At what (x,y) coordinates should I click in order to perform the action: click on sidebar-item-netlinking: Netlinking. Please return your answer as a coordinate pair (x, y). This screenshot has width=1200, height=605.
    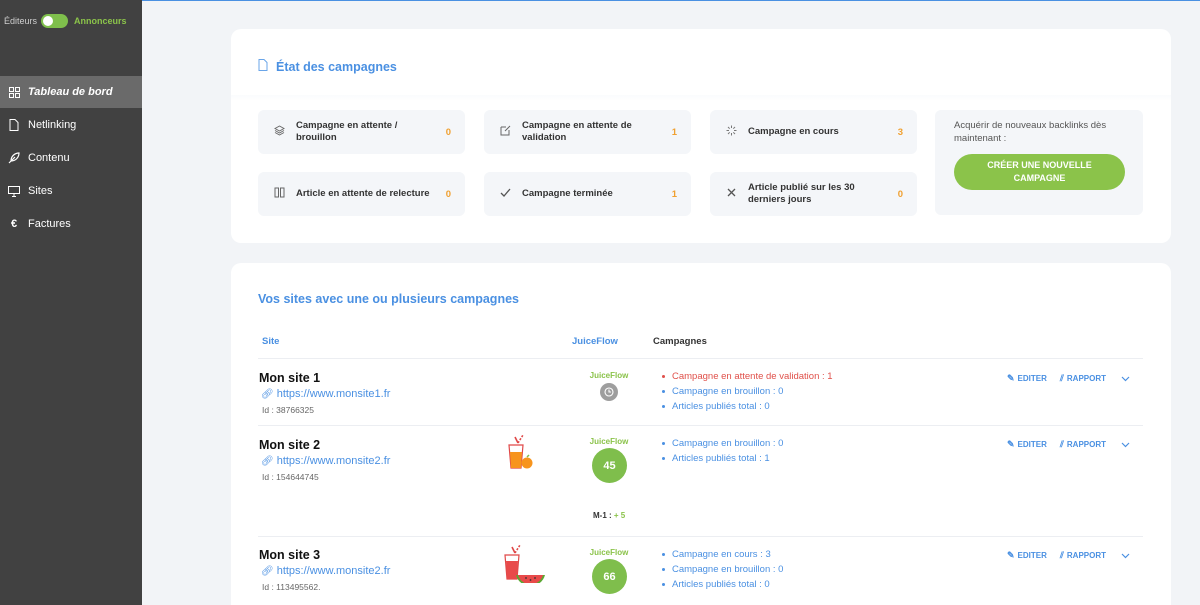
    Looking at the image, I should click on (71, 125).